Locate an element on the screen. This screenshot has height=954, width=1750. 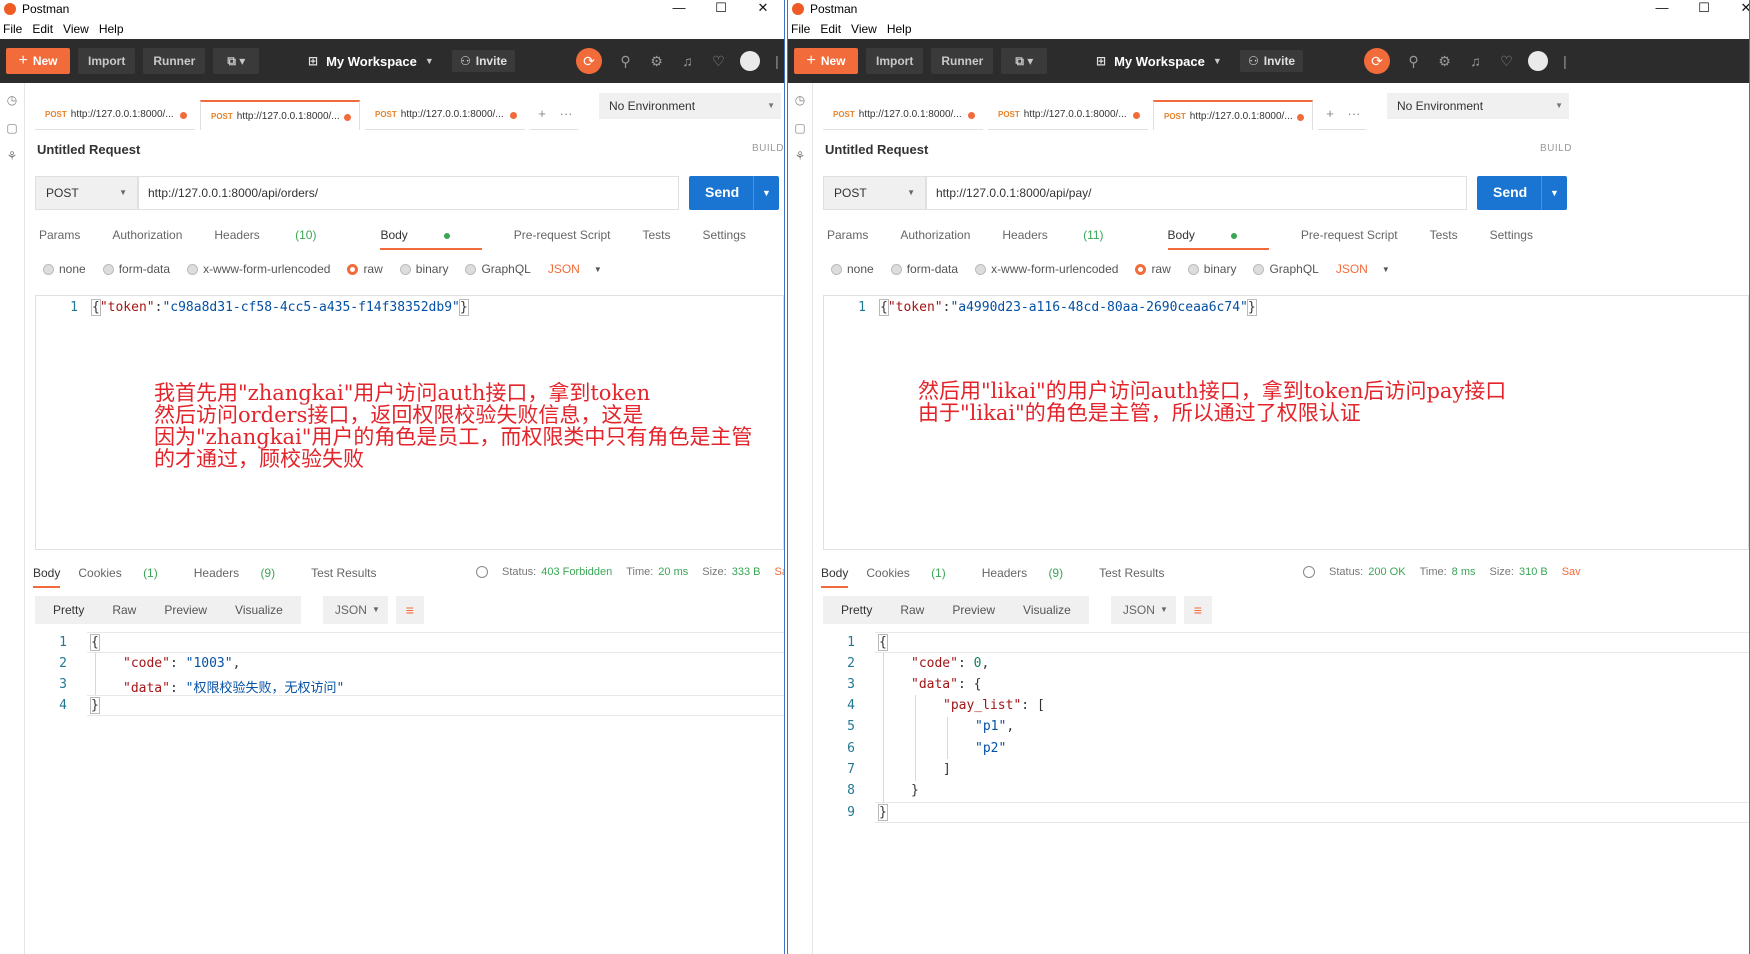
radio-raw: raw is located at coordinates (1153, 269).